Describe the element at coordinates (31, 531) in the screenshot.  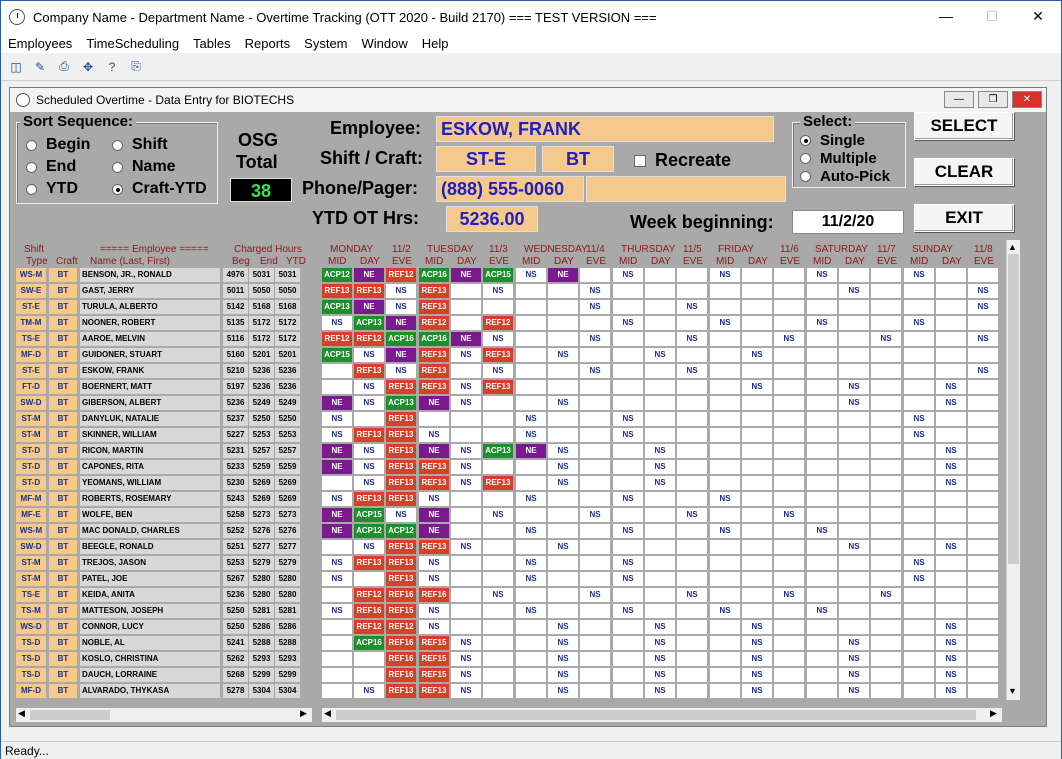
I see `employee-shift-cell: WS-M` at that location.